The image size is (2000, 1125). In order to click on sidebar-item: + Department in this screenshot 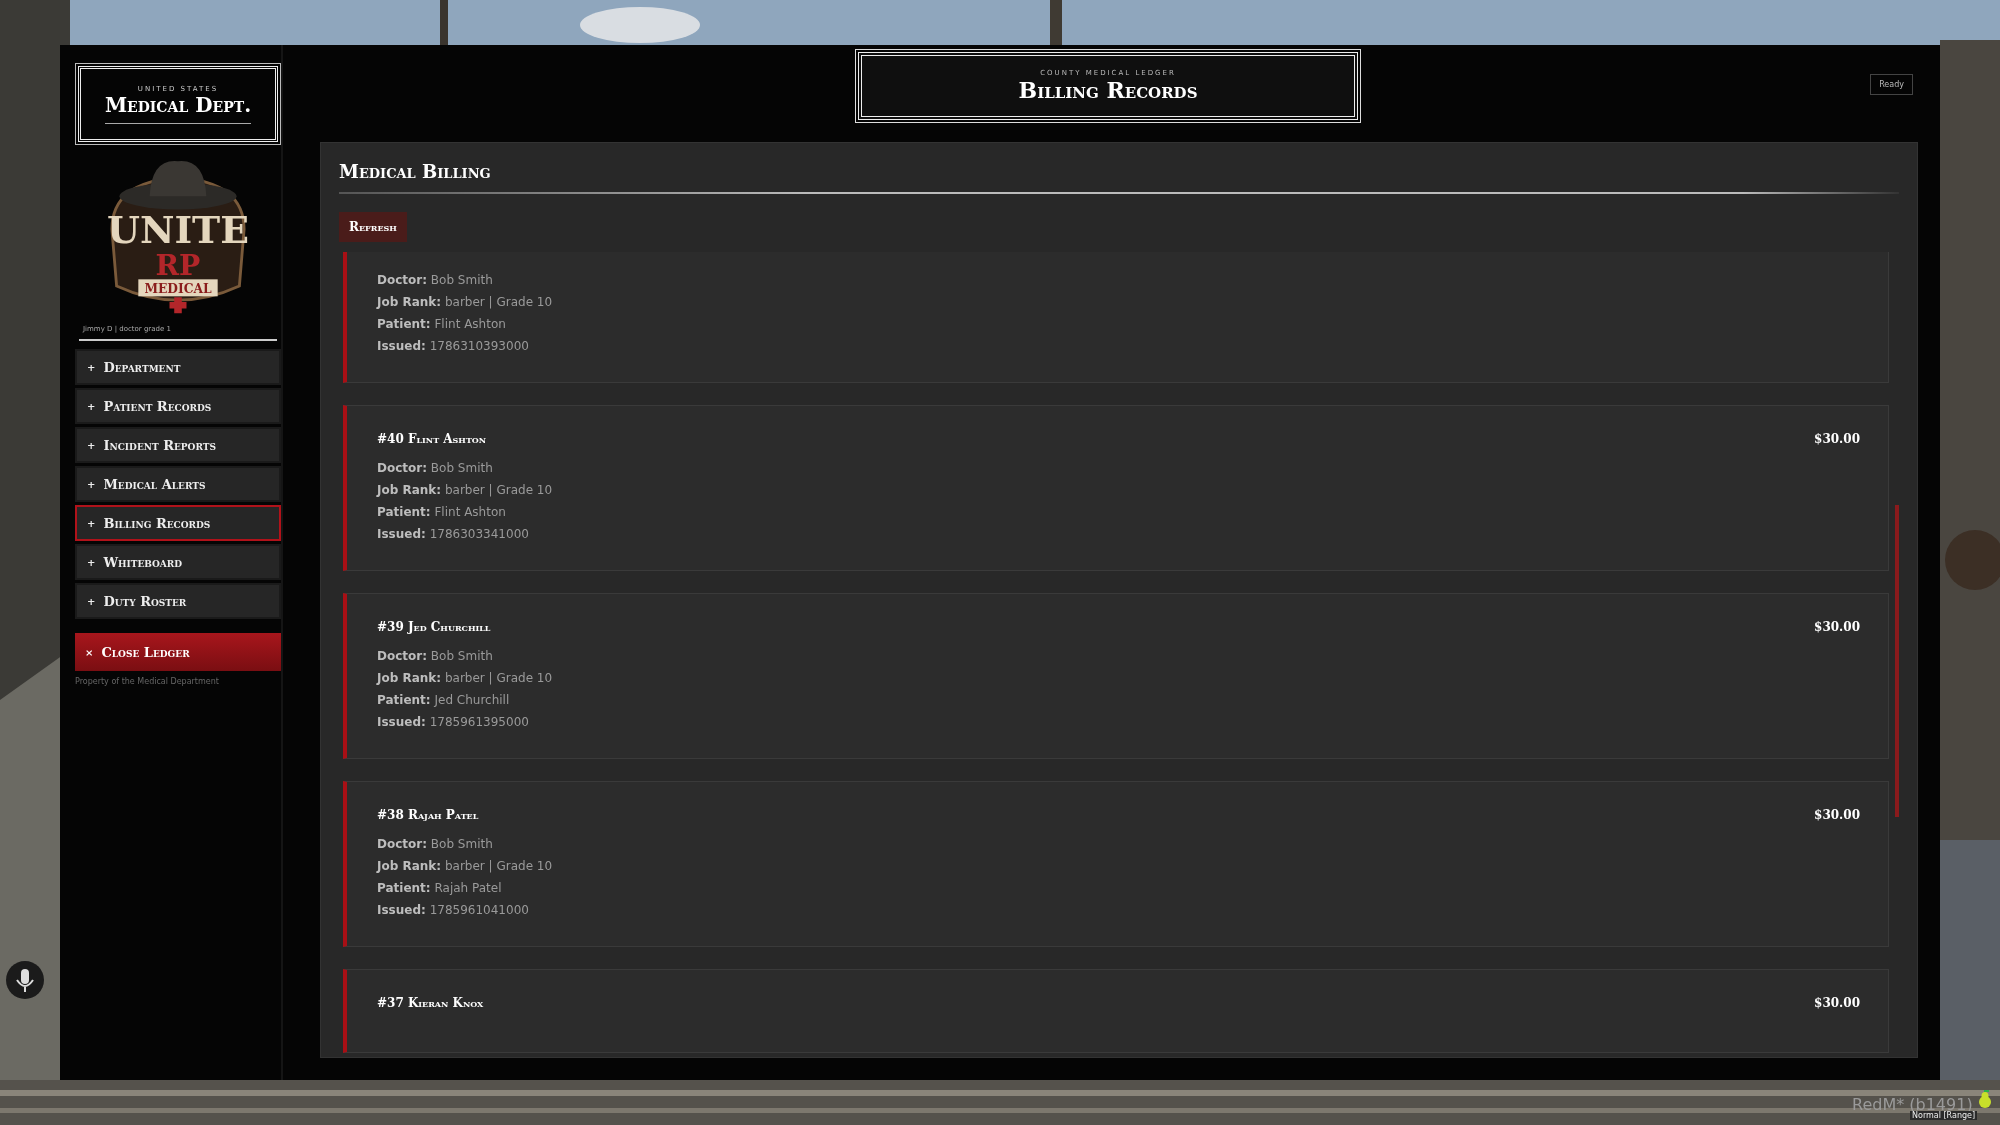, I will do `click(178, 367)`.